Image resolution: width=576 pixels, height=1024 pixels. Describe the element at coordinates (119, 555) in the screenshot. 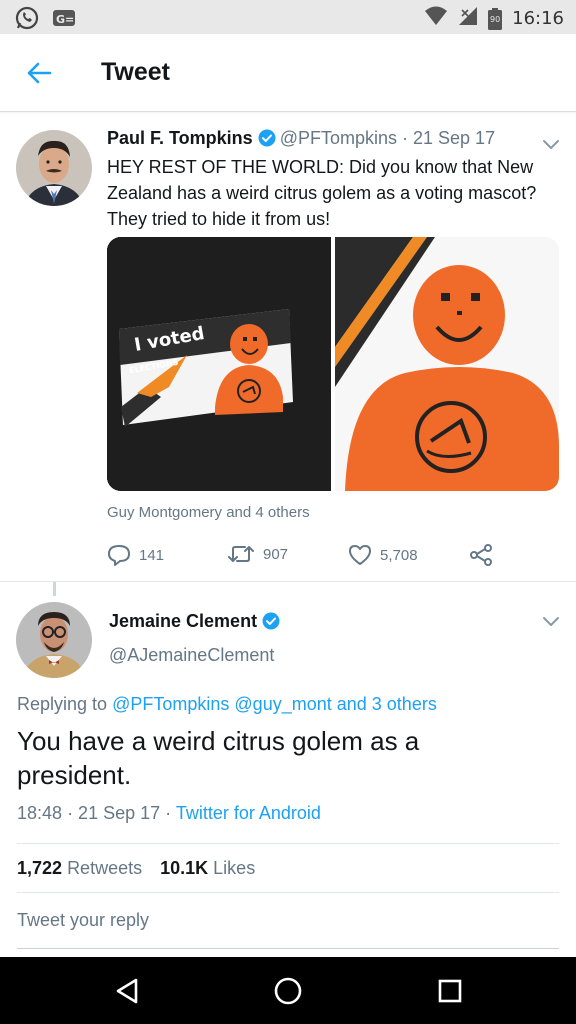

I see `reply-icon` at that location.